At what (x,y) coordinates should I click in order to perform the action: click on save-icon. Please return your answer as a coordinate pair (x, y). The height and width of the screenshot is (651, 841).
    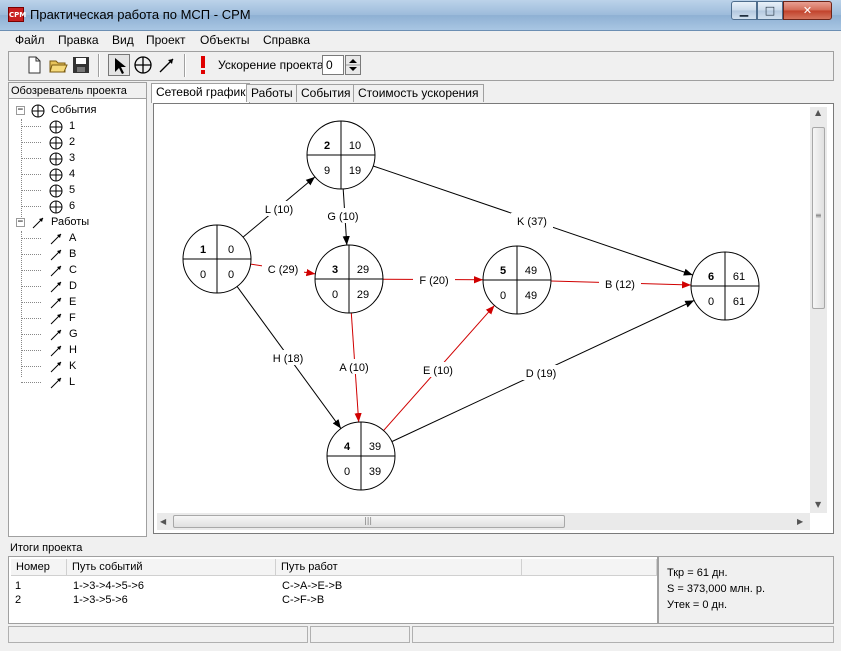
    Looking at the image, I should click on (81, 65).